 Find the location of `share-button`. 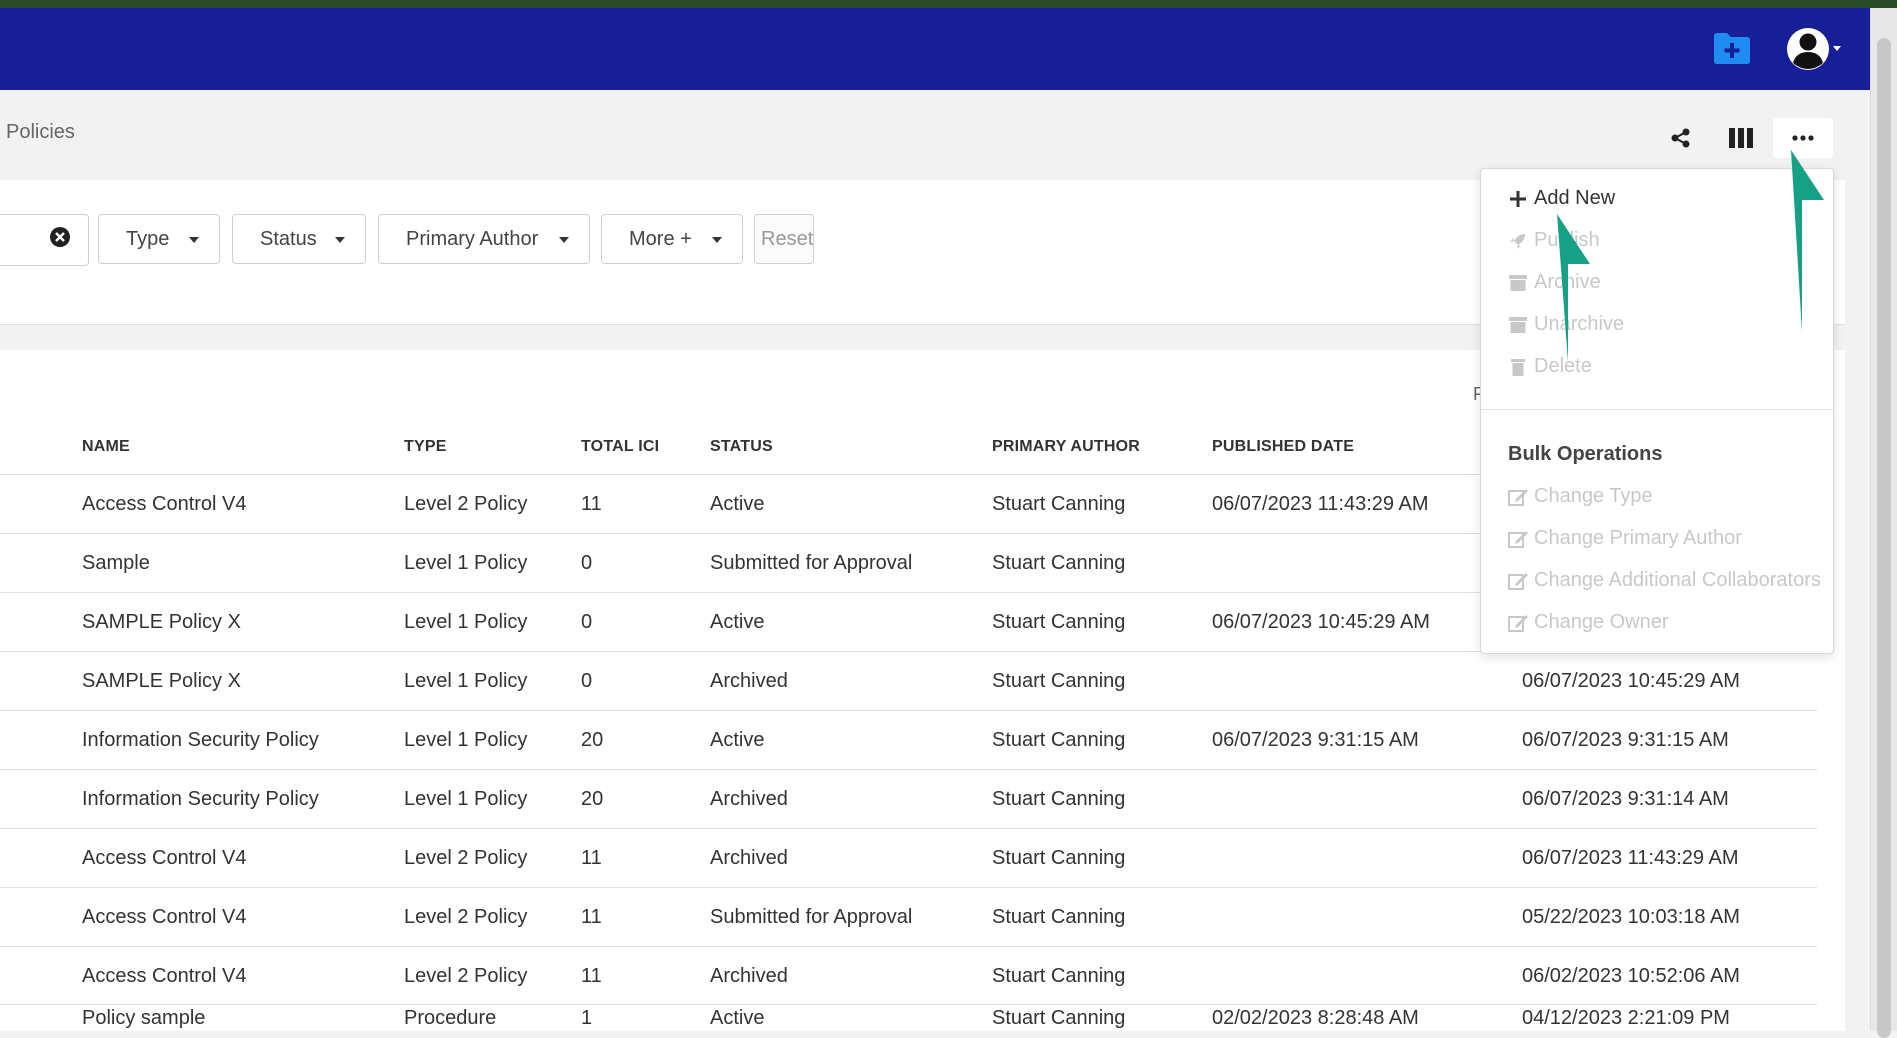

share-button is located at coordinates (1681, 138).